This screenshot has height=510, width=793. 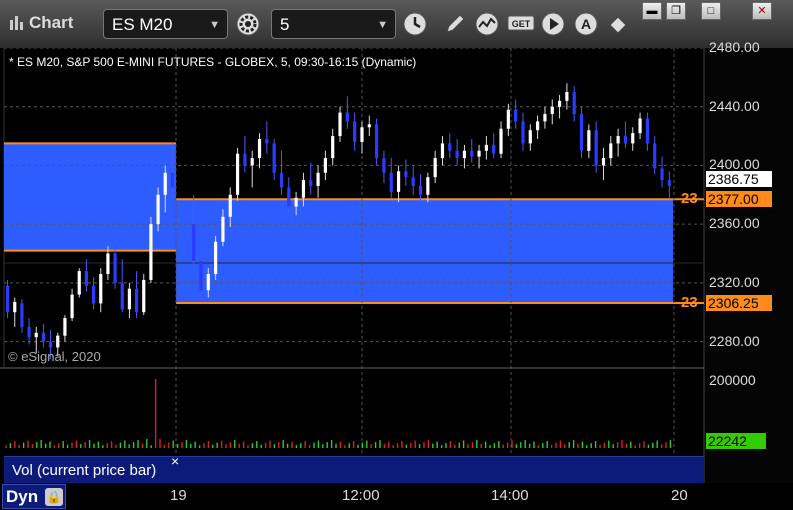 What do you see at coordinates (22, 496) in the screenshot?
I see `dynamic-mode-label: Dyn` at bounding box center [22, 496].